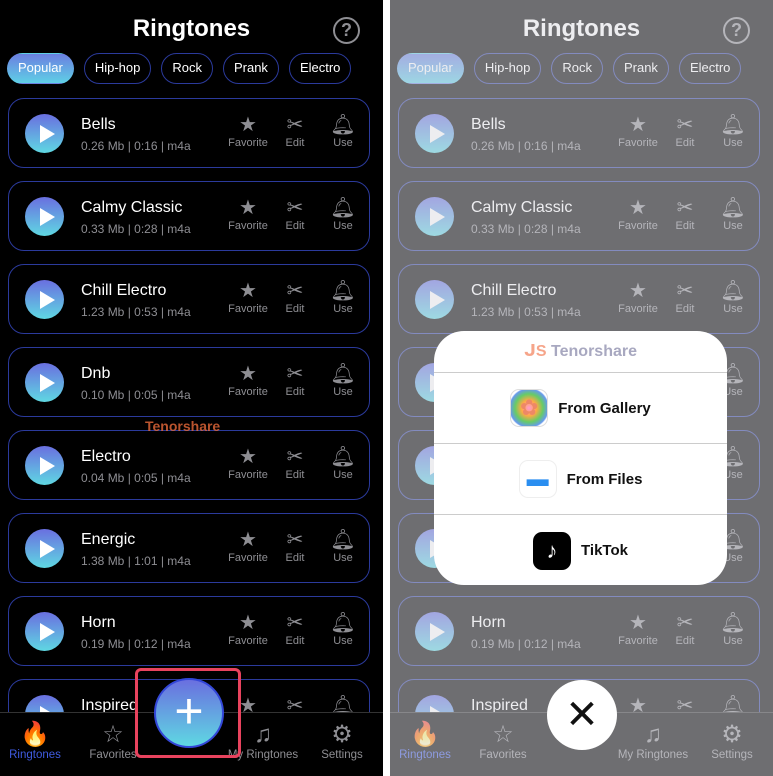  Describe the element at coordinates (342, 755) in the screenshot. I see `tab-label: Settings` at that location.